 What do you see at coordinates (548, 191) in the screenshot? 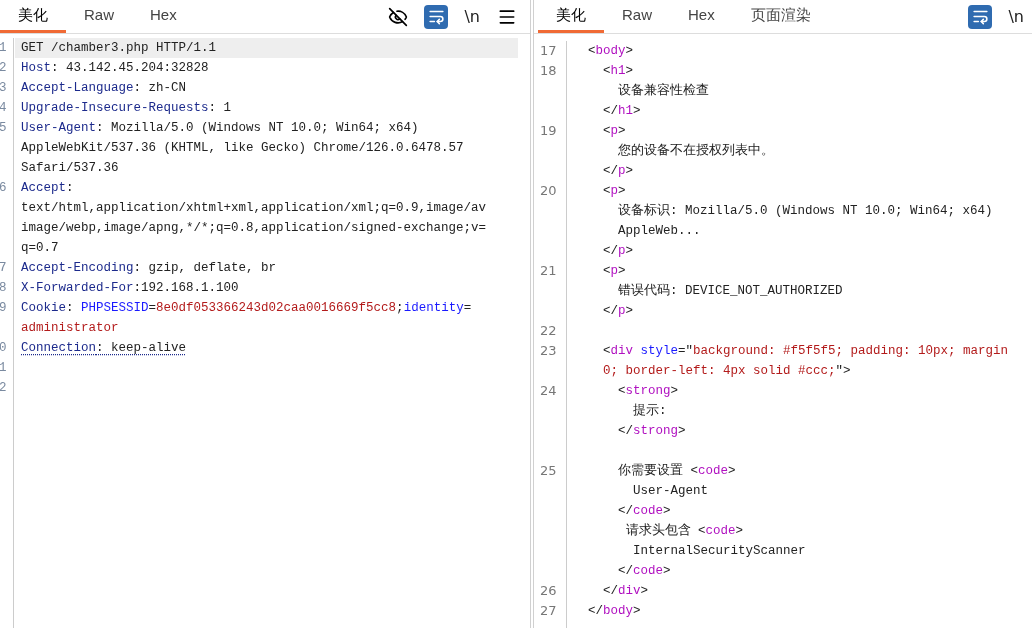
I see `line-number: 20` at bounding box center [548, 191].